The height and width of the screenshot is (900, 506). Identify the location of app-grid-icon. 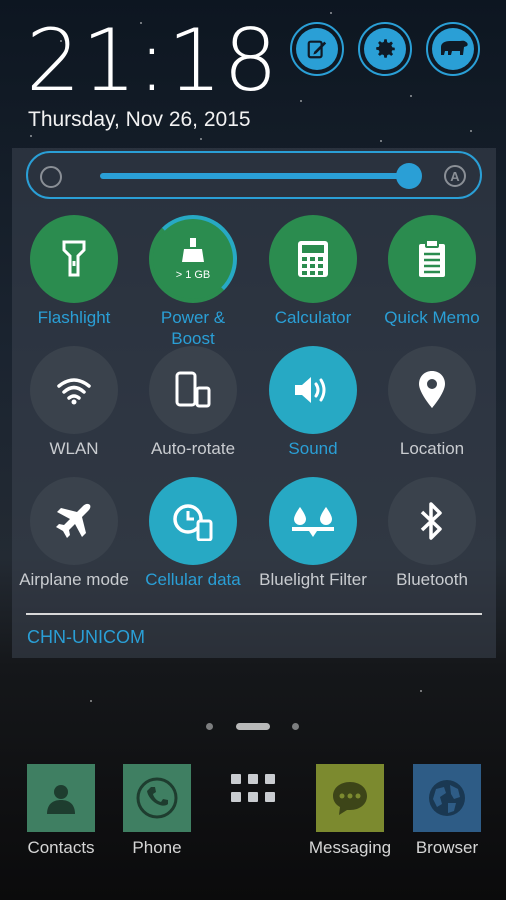
(253, 788).